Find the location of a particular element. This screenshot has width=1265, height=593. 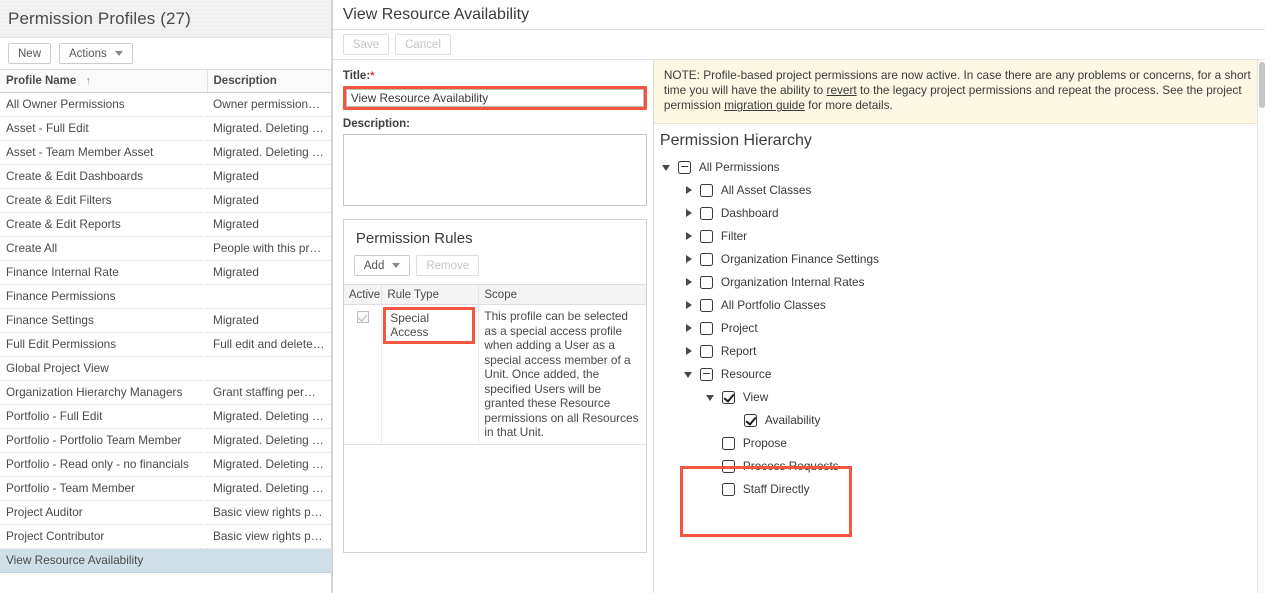

new-button: New is located at coordinates (30, 53).